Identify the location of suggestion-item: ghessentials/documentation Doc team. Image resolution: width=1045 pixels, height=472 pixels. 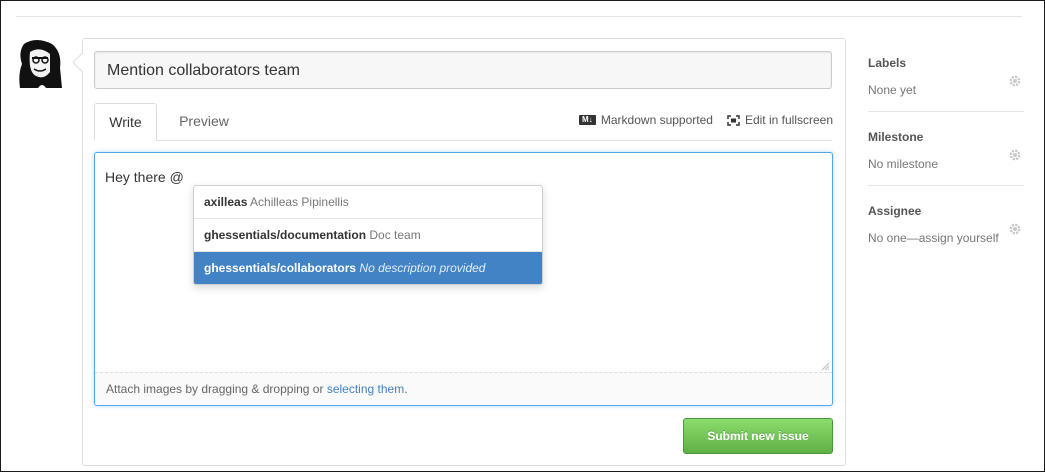
(368, 235).